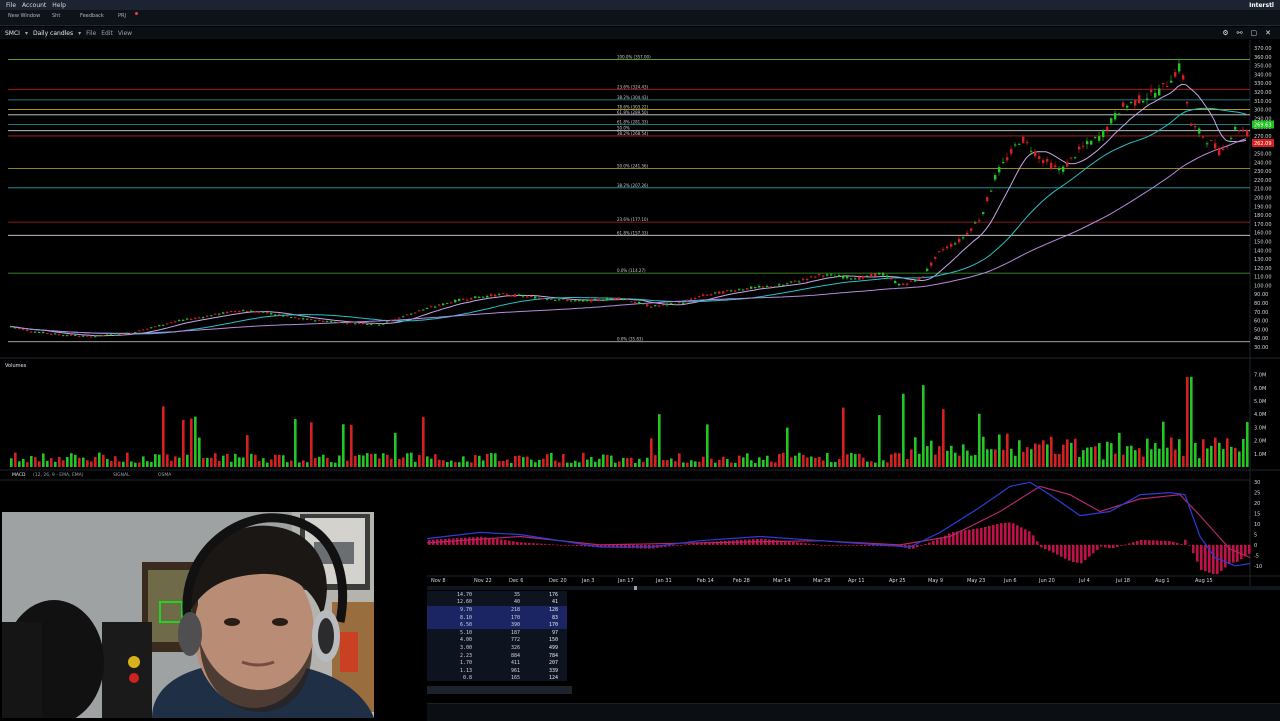 The width and height of the screenshot is (1280, 721). I want to click on order-row: 2.23 884 784, so click(497, 656).